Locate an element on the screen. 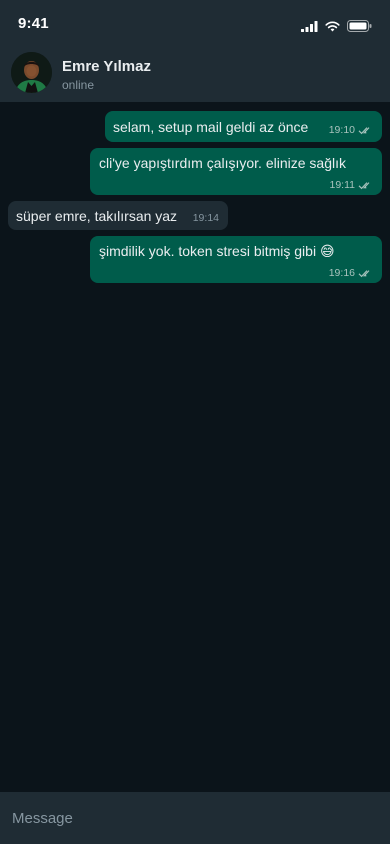  message-time: 19:16 is located at coordinates (341, 273).